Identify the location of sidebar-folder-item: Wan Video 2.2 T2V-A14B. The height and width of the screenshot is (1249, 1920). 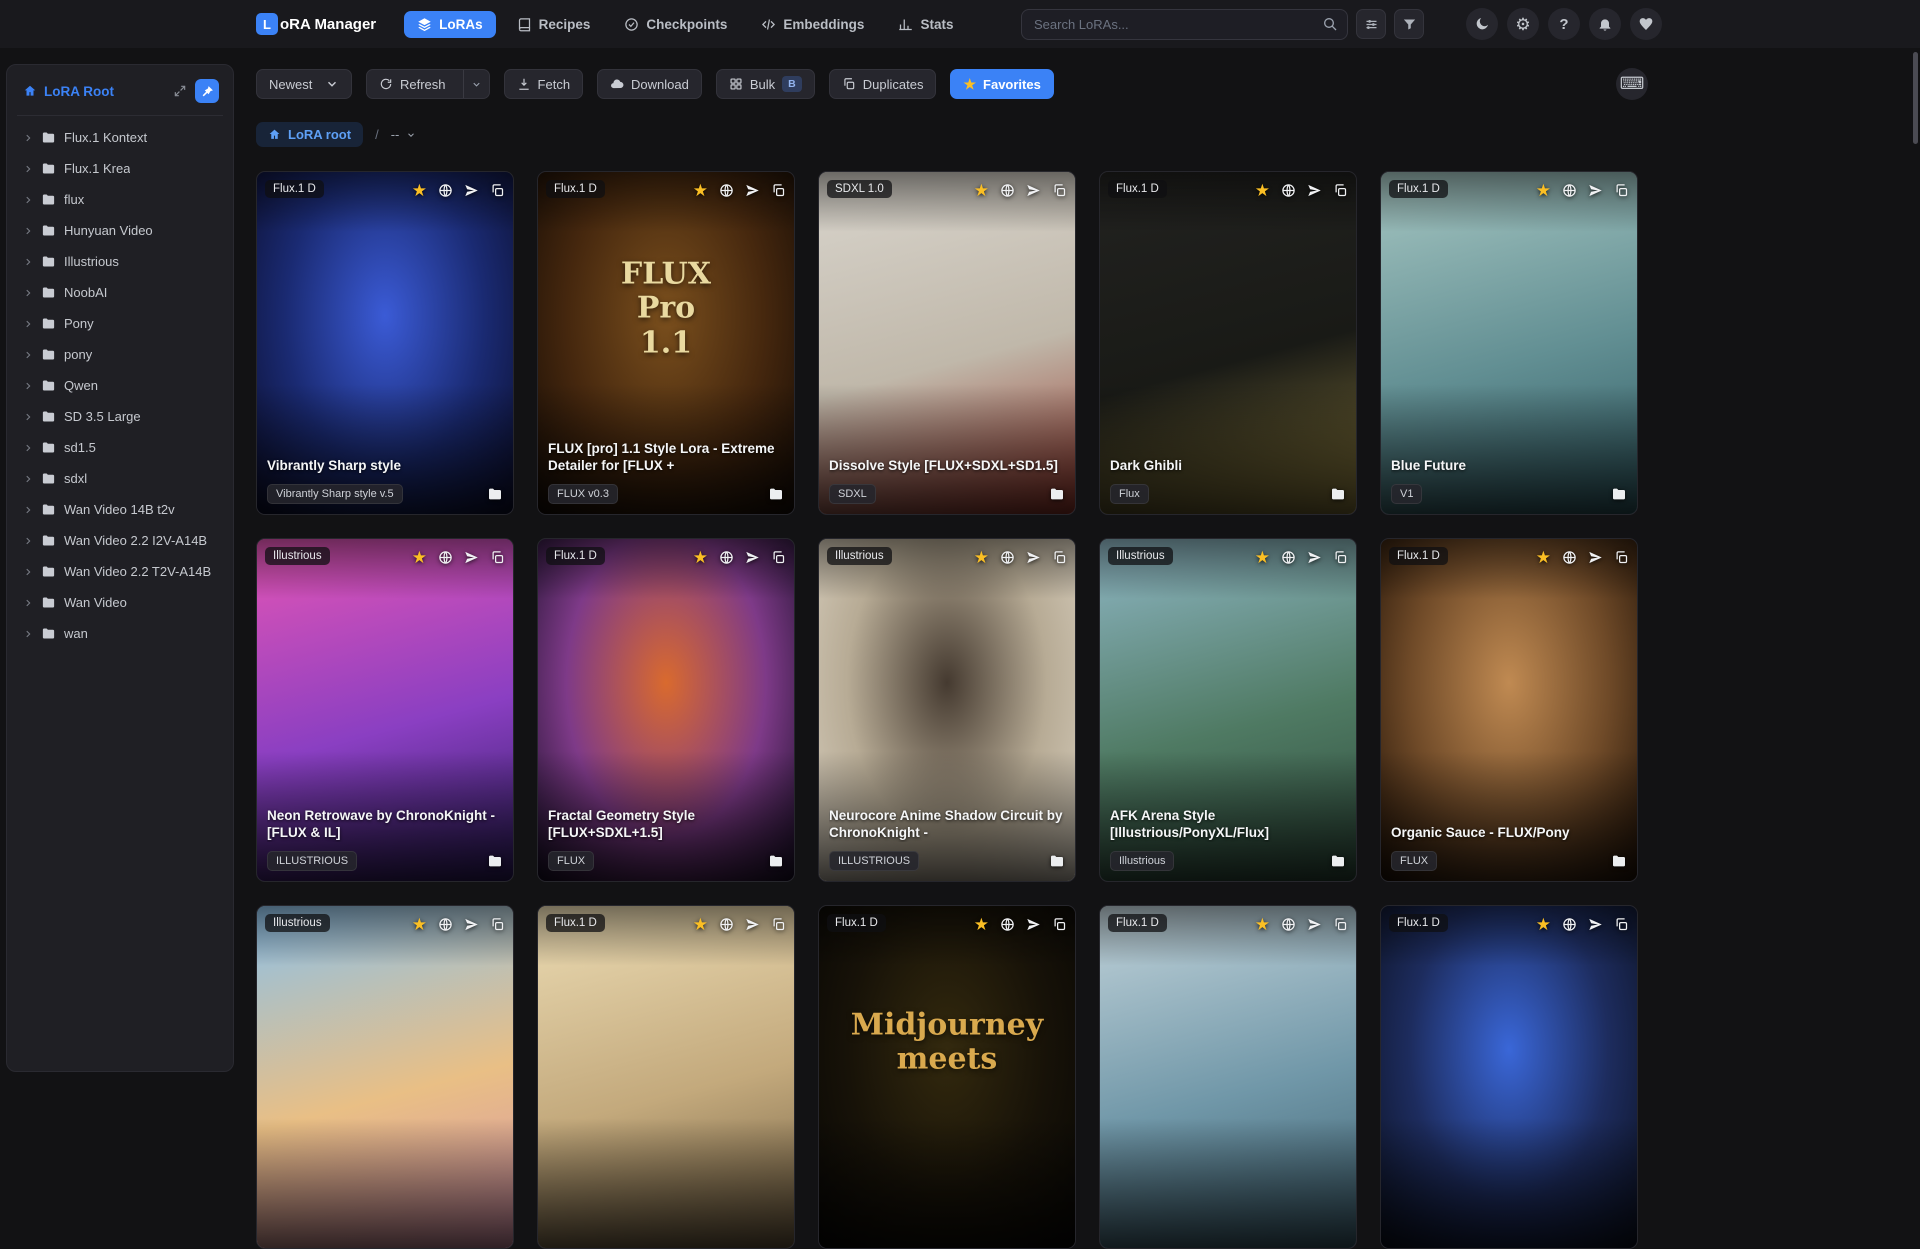
(120, 571).